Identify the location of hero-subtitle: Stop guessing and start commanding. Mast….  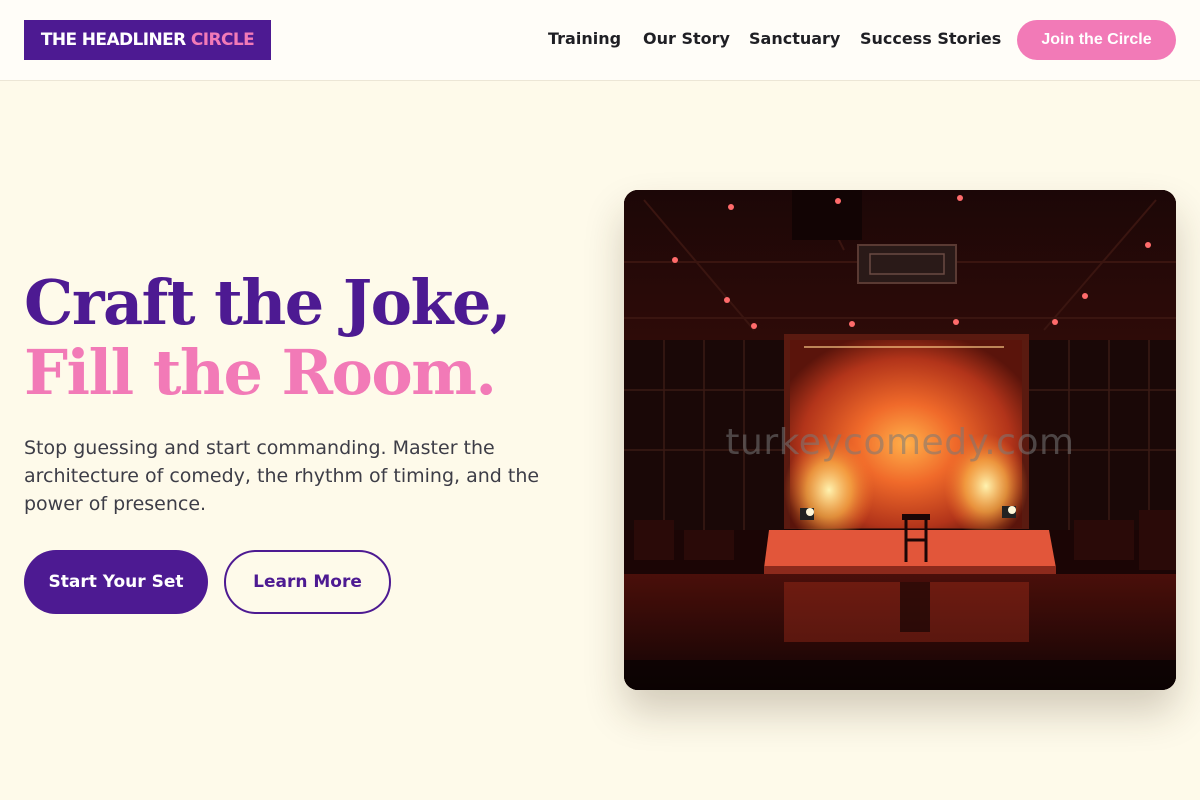
(282, 476).